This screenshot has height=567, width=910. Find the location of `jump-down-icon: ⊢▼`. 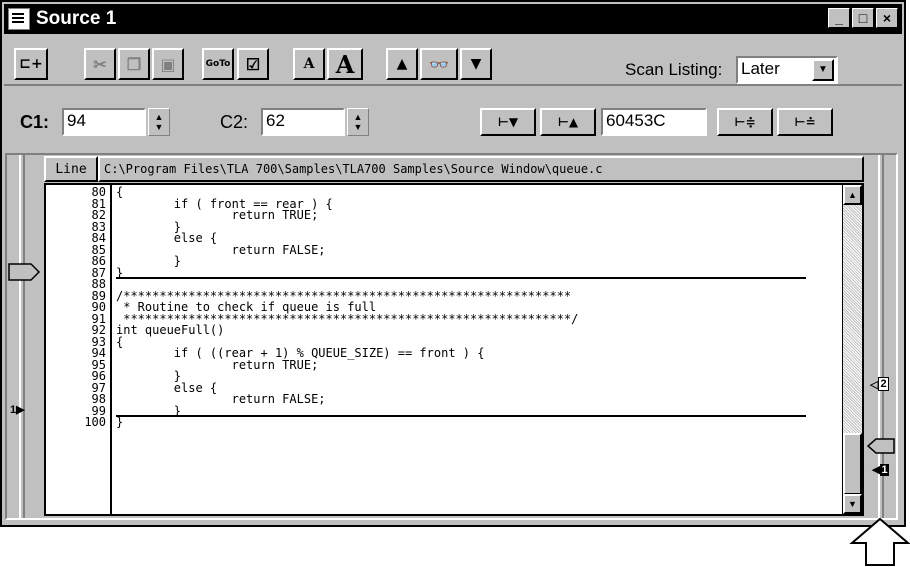

jump-down-icon: ⊢▼ is located at coordinates (508, 122).